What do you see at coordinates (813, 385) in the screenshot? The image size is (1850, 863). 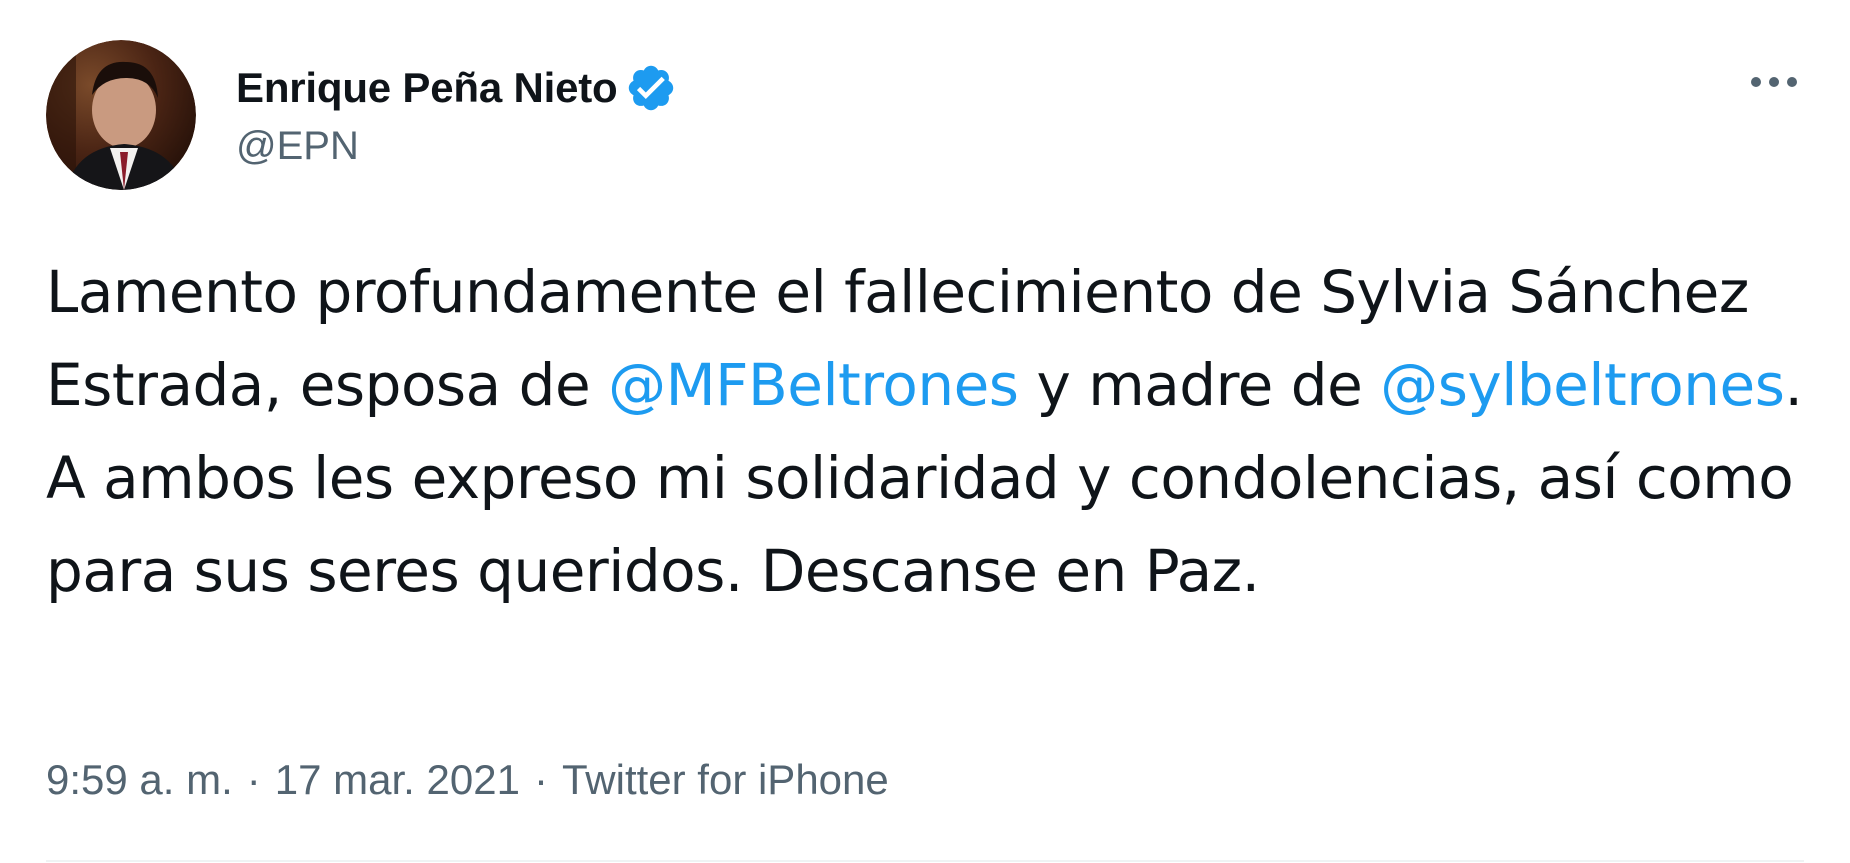 I see `mention-link: @MFBeltrones` at bounding box center [813, 385].